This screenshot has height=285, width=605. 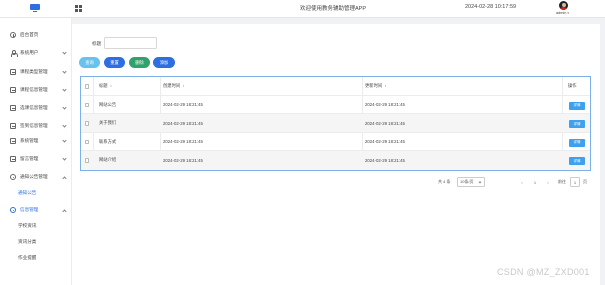 I want to click on page-number-1: 1, so click(x=535, y=182).